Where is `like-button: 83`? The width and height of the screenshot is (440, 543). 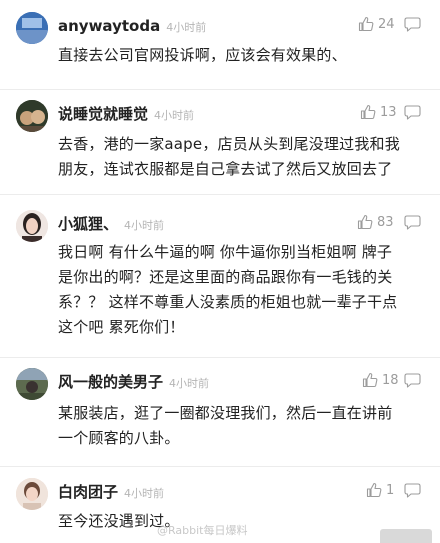 like-button: 83 is located at coordinates (375, 222).